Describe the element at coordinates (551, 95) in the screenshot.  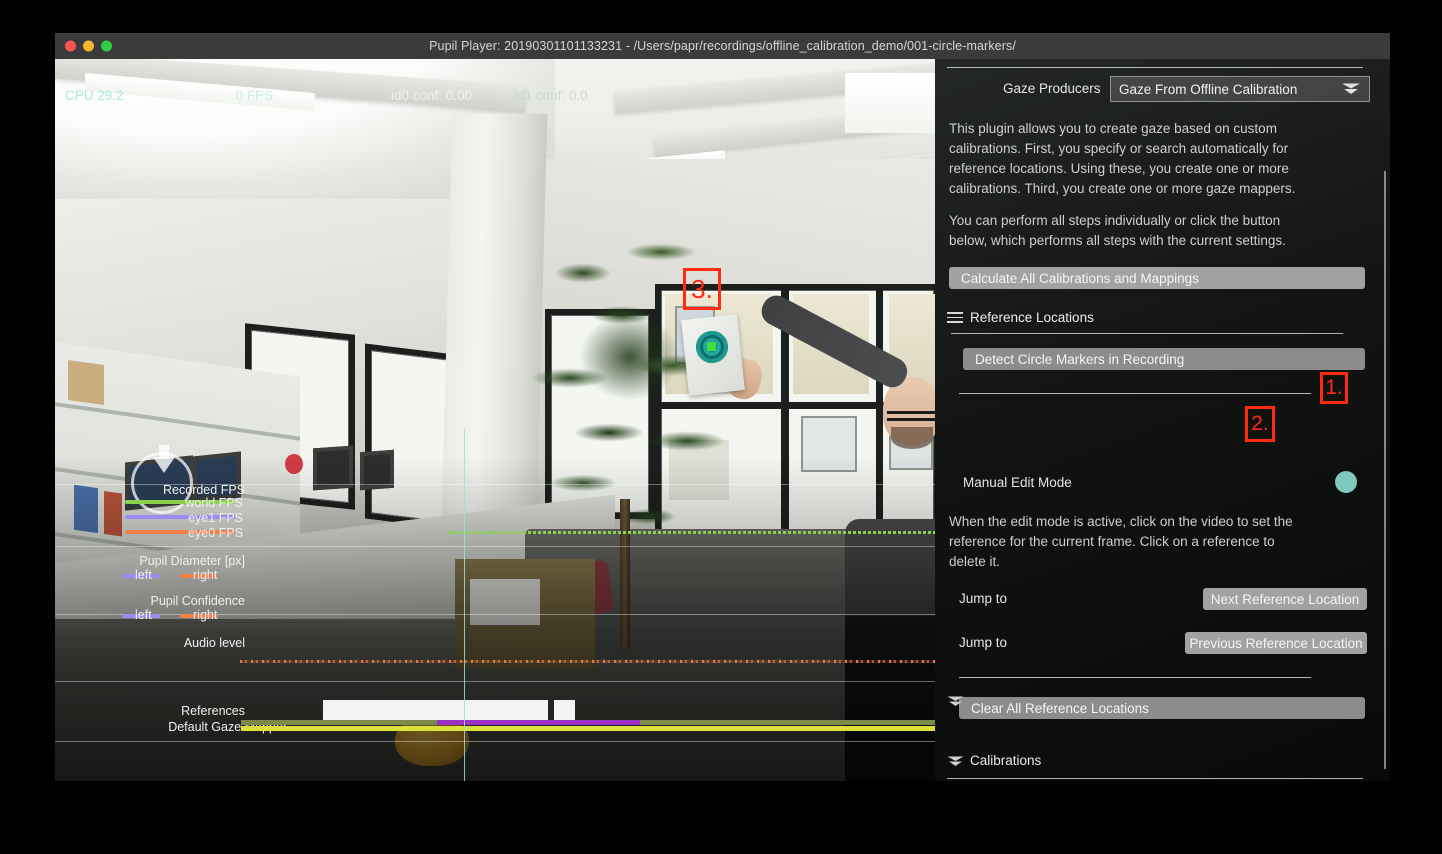
I see `hud-eye1-confidence: id1 conf: 0.0` at that location.